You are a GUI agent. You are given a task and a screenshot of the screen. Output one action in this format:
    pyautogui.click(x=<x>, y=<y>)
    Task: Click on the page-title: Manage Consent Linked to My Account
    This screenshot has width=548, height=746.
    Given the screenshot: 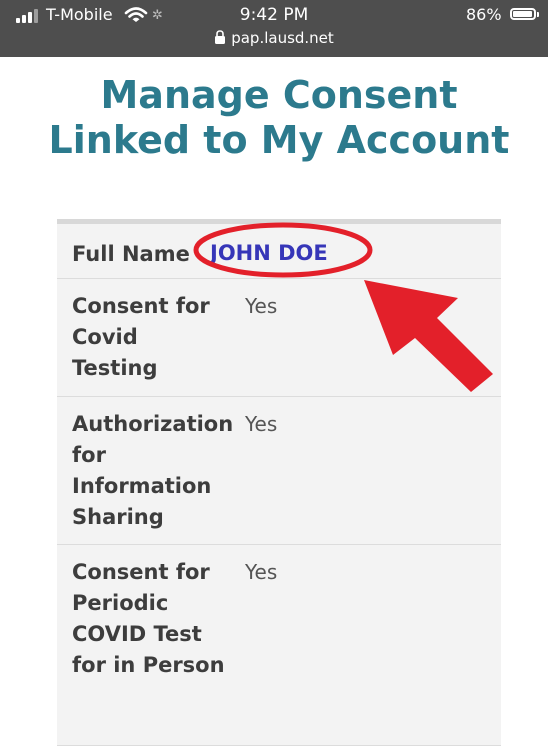 What is the action you would take?
    pyautogui.click(x=279, y=117)
    